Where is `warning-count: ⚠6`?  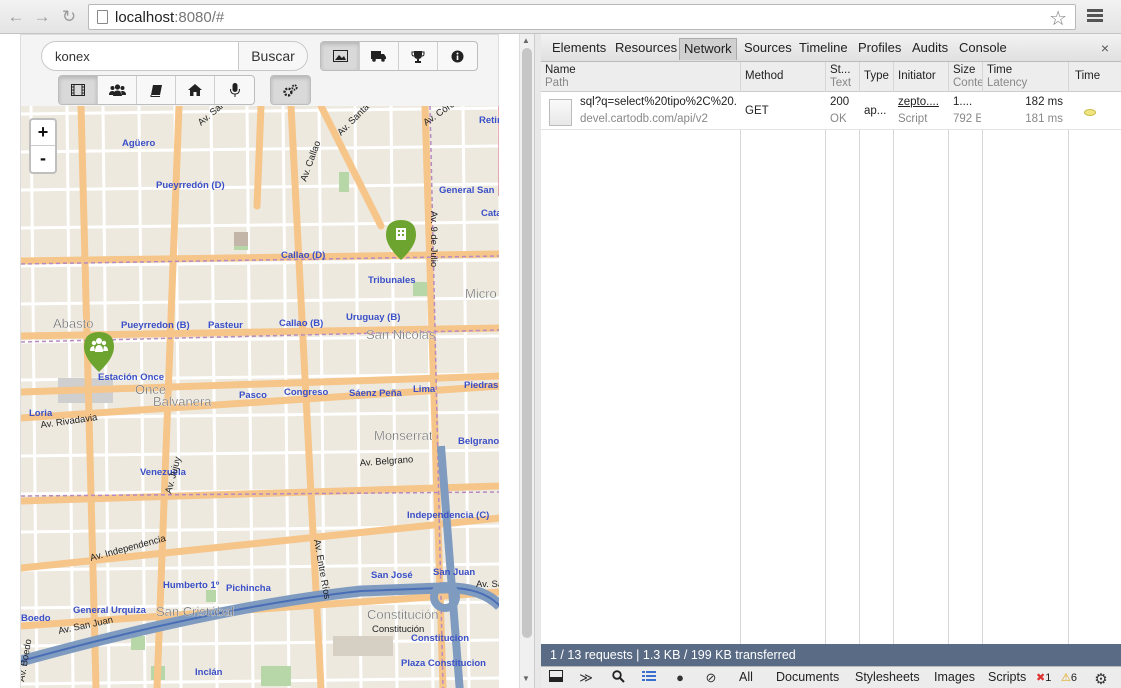 warning-count: ⚠6 is located at coordinates (1069, 677).